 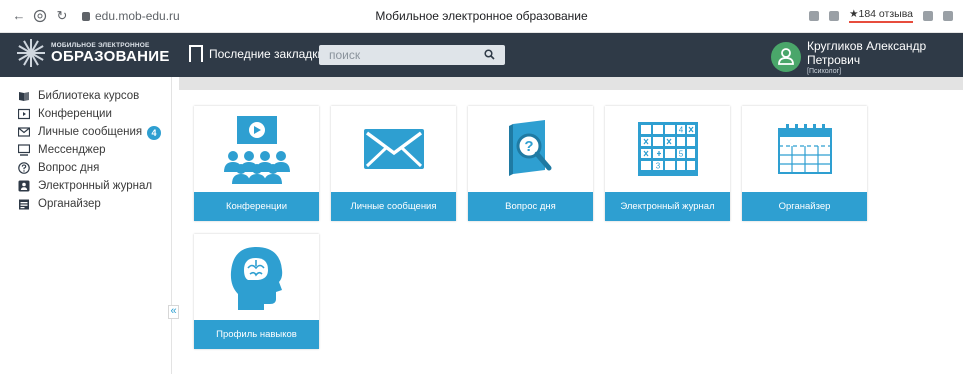 What do you see at coordinates (834, 15) in the screenshot?
I see `reader-icon` at bounding box center [834, 15].